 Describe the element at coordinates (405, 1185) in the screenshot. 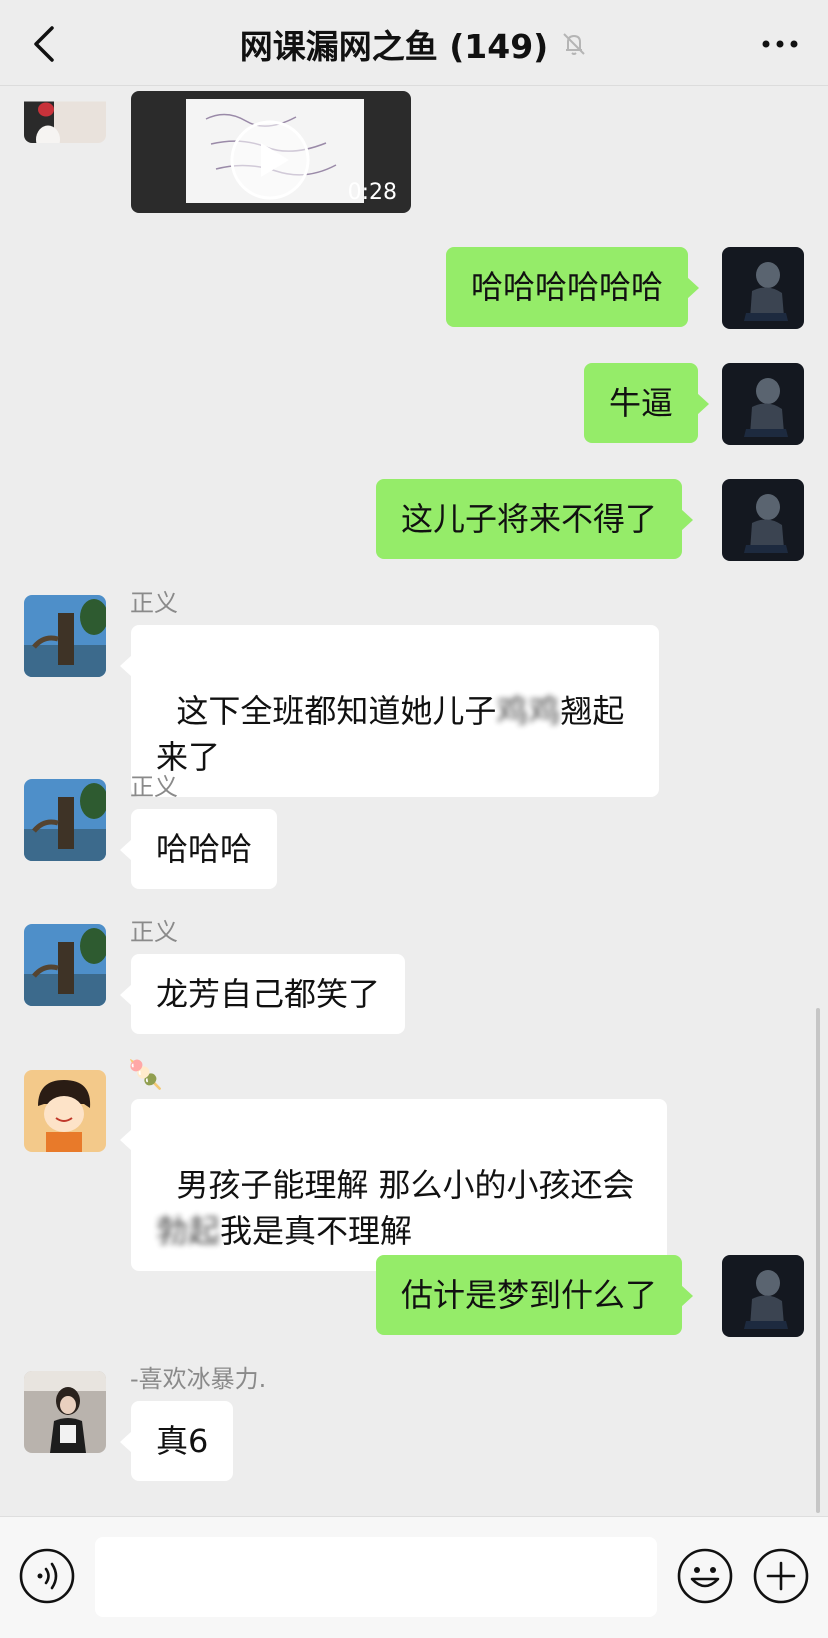

I see `message-text: 男孩子能理解 那么小的小孩还会` at that location.